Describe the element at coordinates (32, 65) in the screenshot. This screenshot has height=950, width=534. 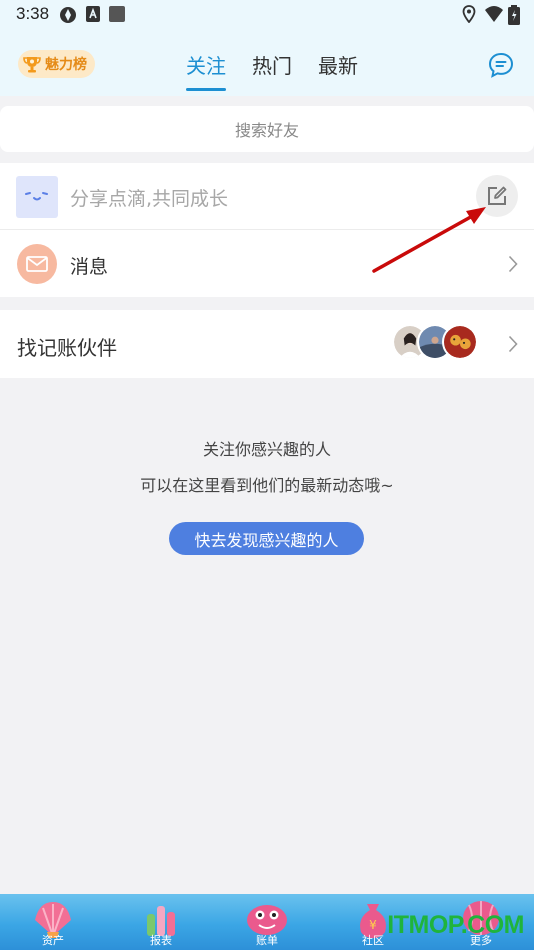
I see `trophy-icon` at that location.